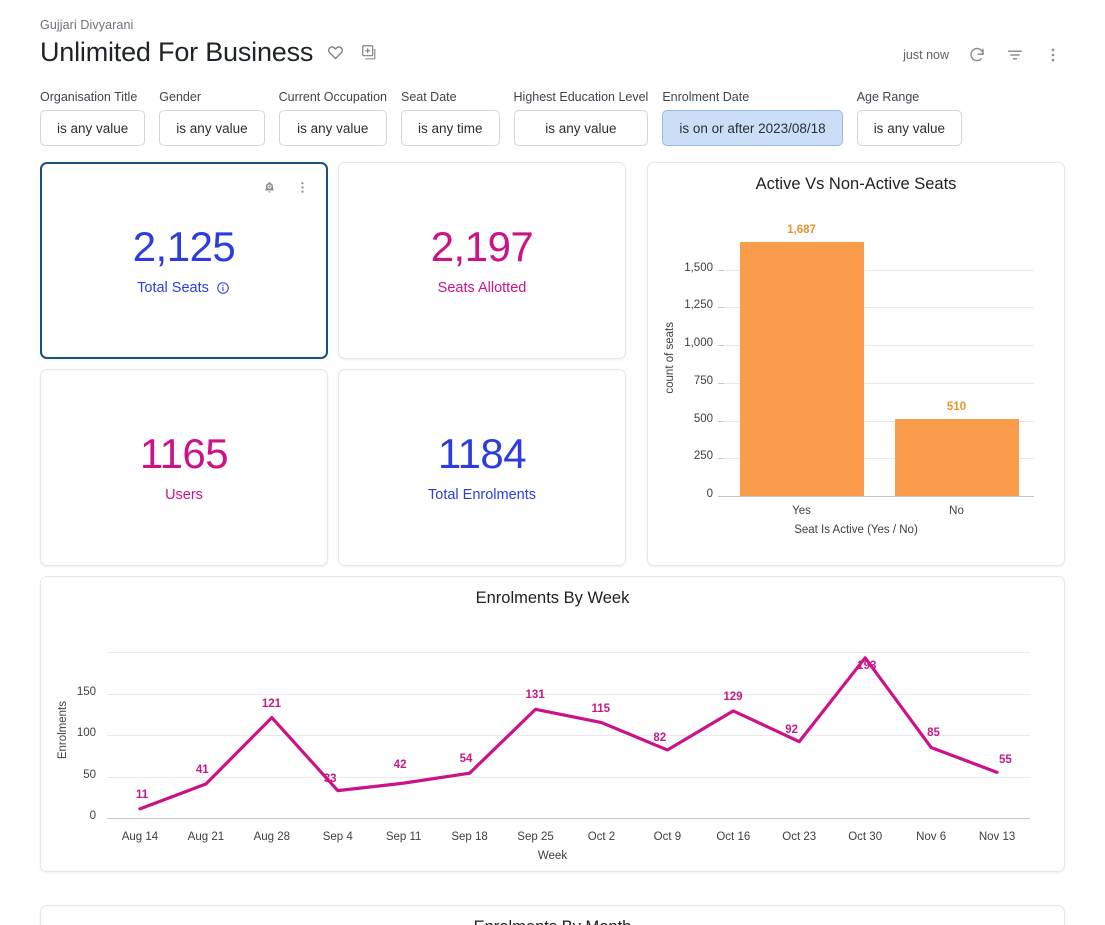 This screenshot has height=925, width=1105. Describe the element at coordinates (926, 55) in the screenshot. I see `last-refresh-stamp: just now` at that location.